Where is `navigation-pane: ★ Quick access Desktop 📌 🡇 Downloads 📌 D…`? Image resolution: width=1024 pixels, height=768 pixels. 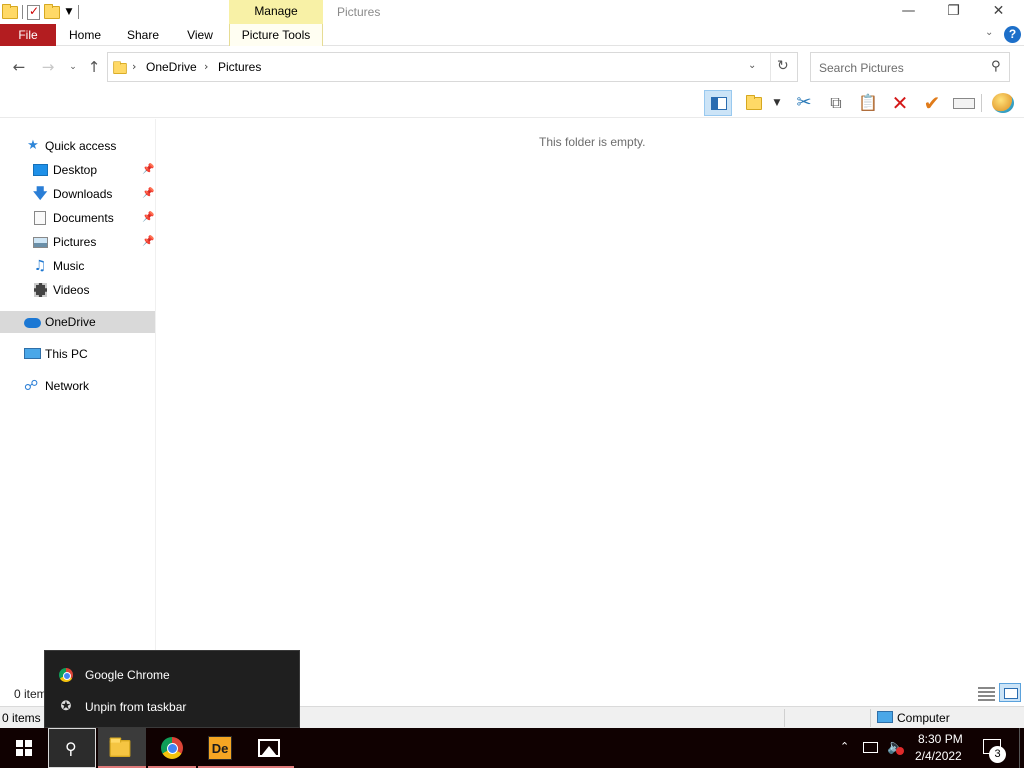 navigation-pane: ★ Quick access Desktop 📌 🡇 Downloads 📌 D… is located at coordinates (78, 399).